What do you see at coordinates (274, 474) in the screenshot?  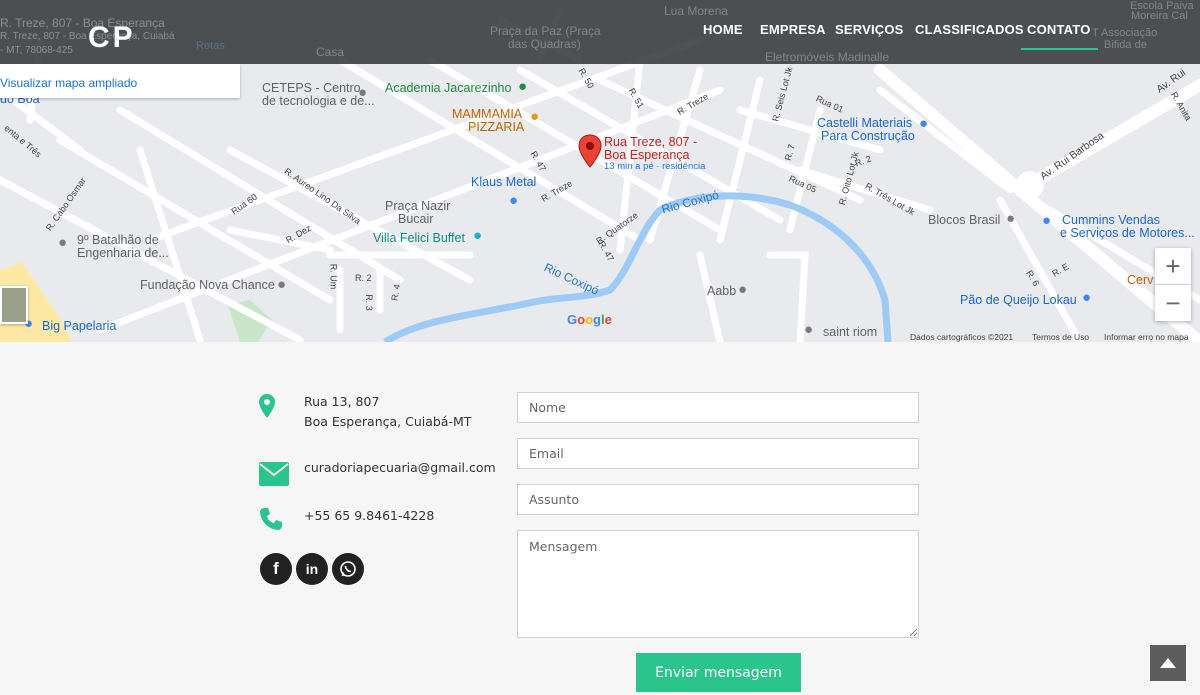 I see `email-icon` at bounding box center [274, 474].